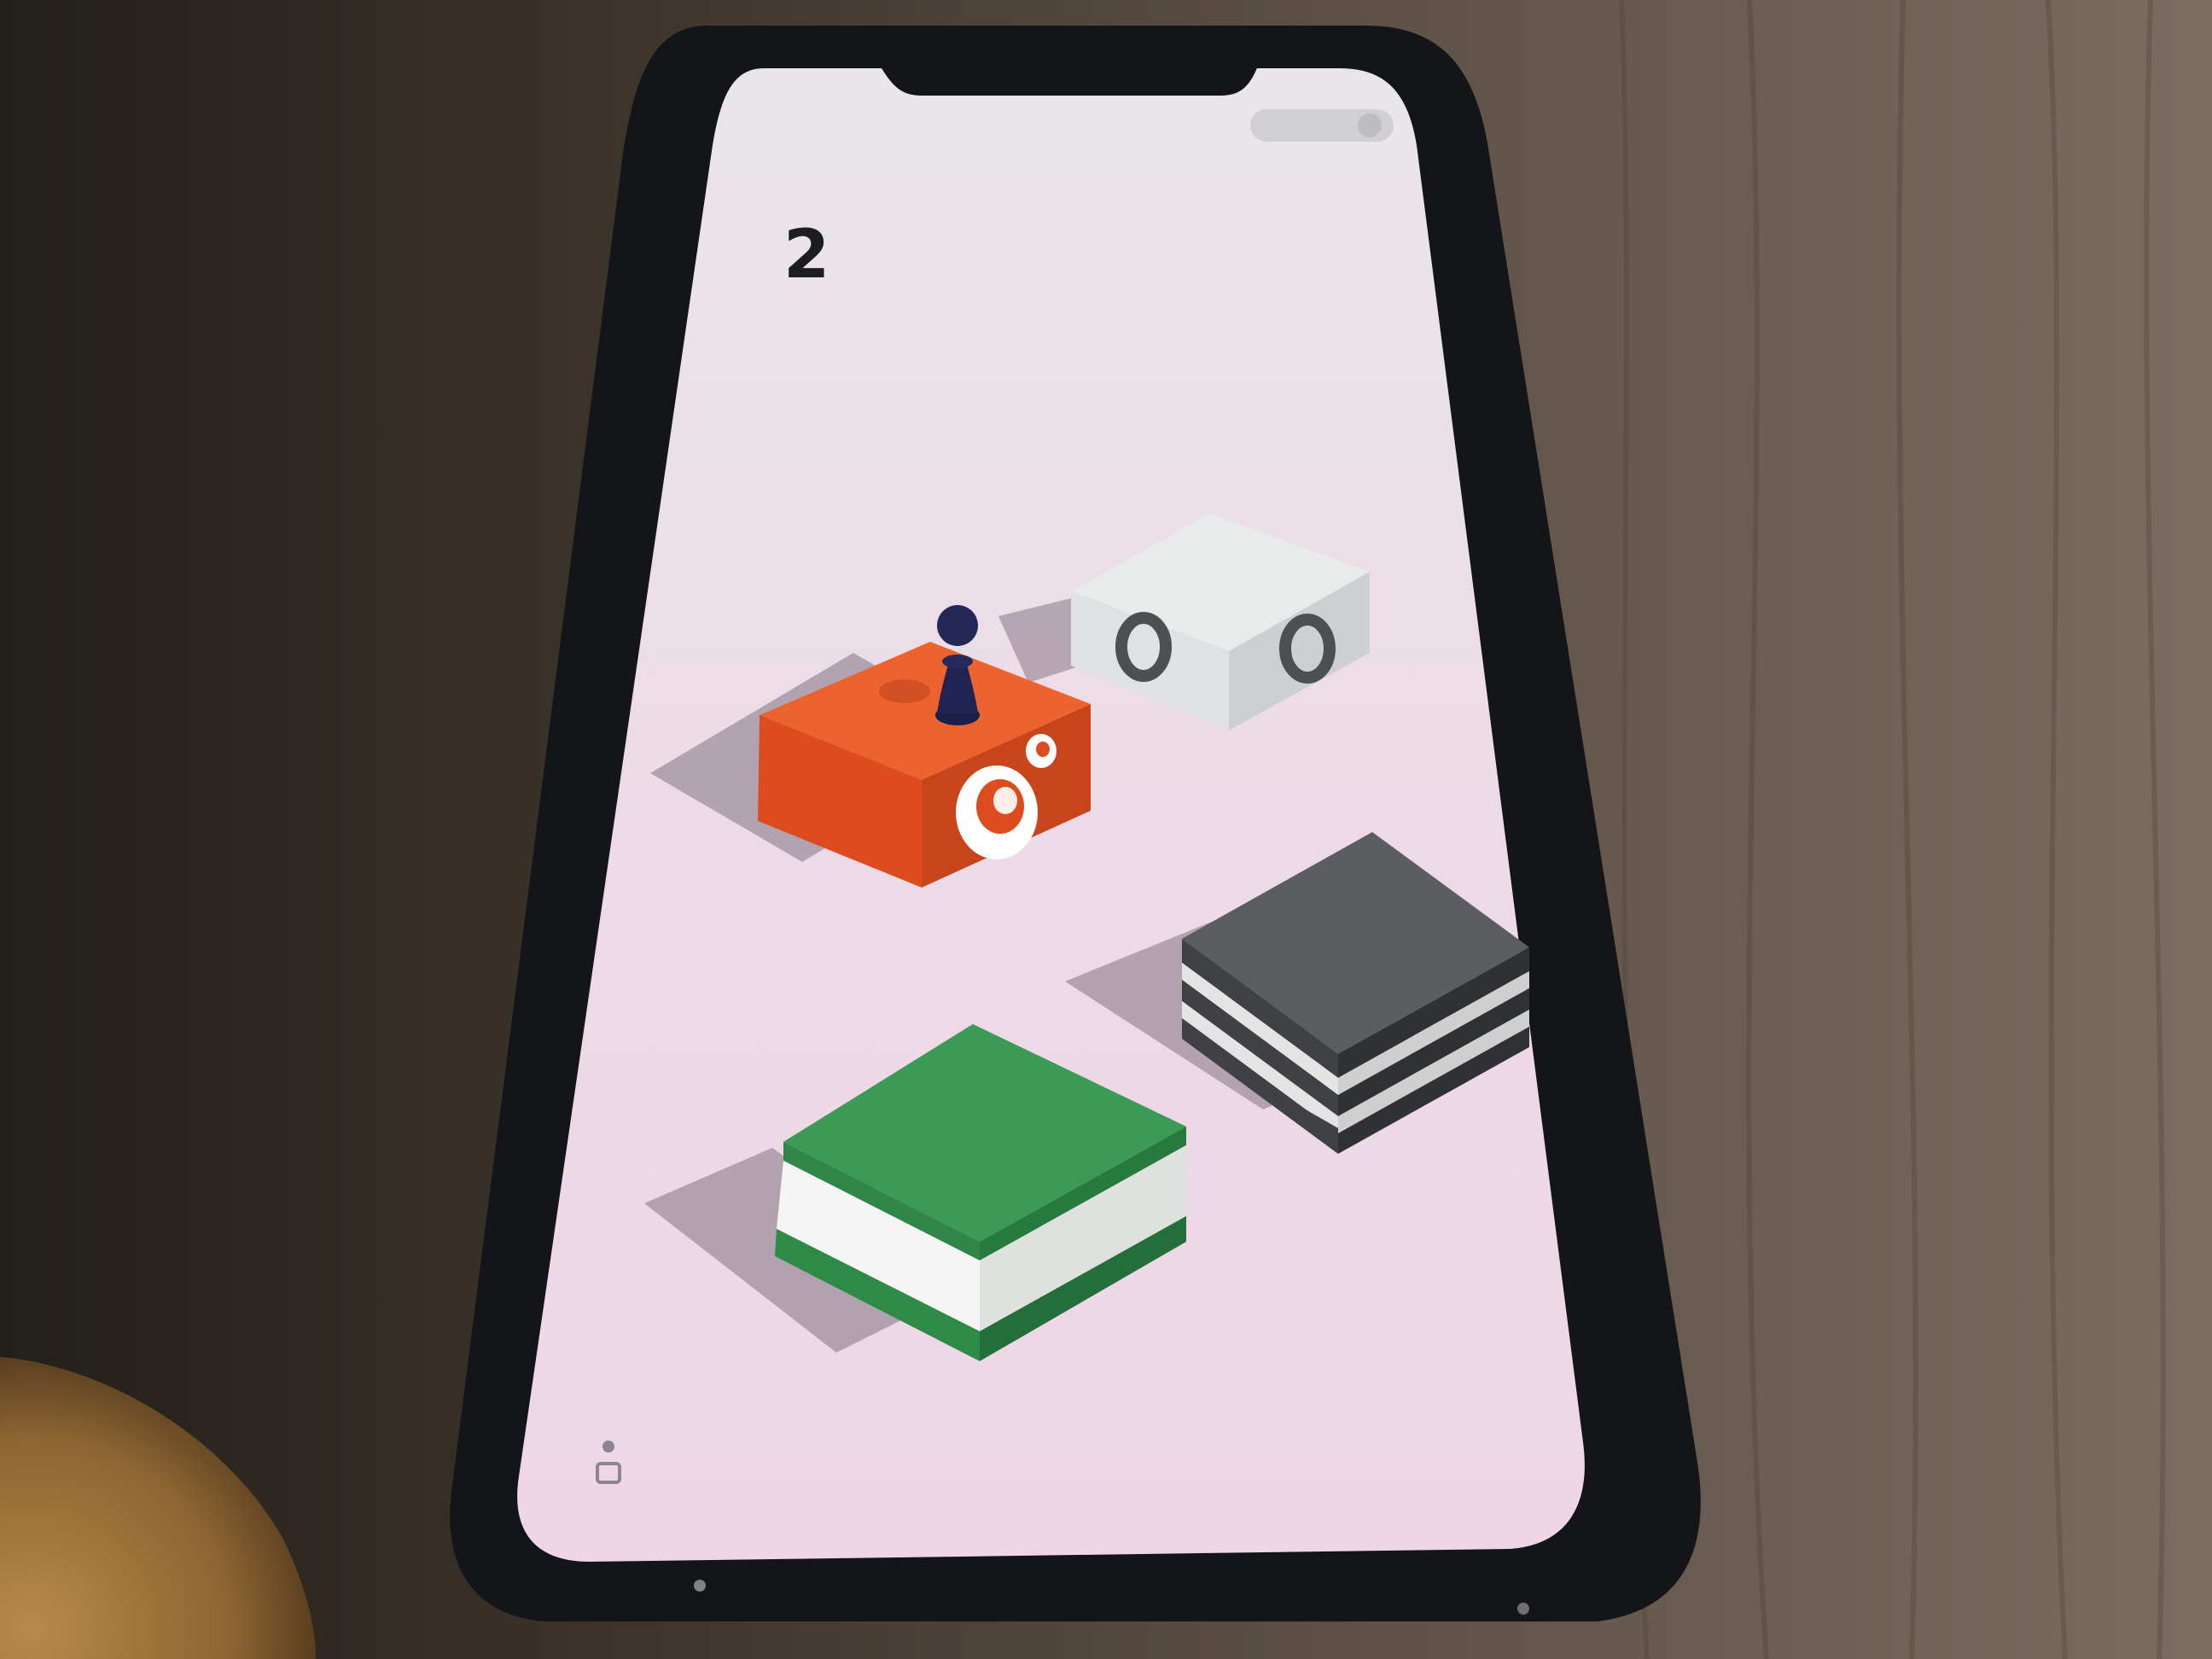 This screenshot has height=1659, width=2212. What do you see at coordinates (1370, 125) in the screenshot?
I see `toggle-knob-icon` at bounding box center [1370, 125].